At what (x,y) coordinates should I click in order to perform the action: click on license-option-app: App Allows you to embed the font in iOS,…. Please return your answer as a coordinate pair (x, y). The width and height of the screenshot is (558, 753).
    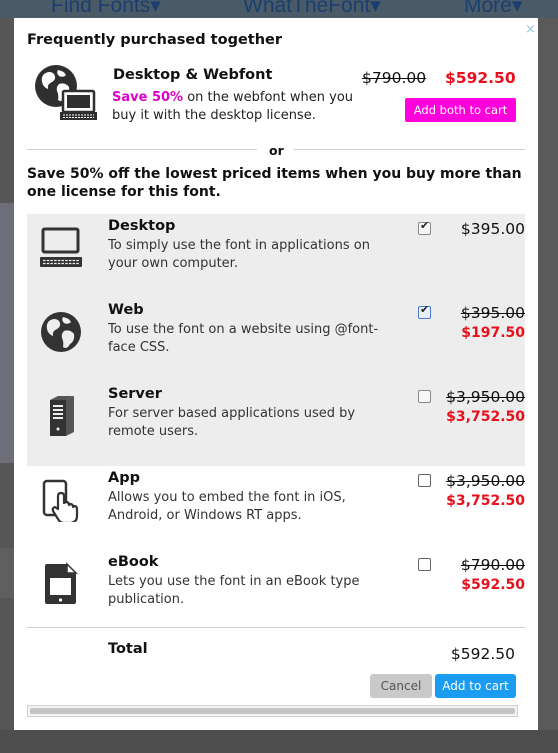
    Looking at the image, I should click on (276, 508).